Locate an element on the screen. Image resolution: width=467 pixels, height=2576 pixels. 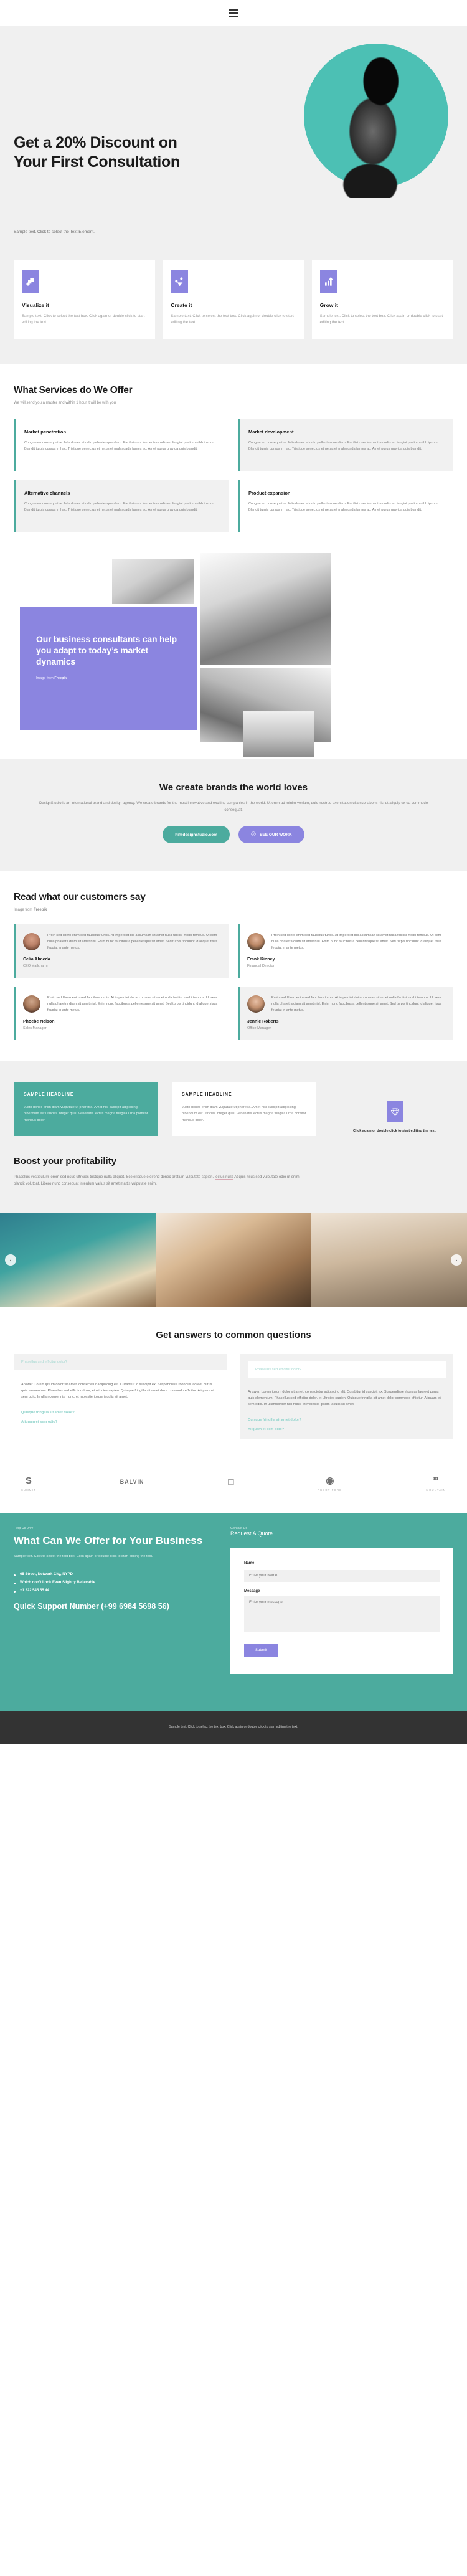
partner-logo-mark: ⱎ is located at coordinates (436, 1481).